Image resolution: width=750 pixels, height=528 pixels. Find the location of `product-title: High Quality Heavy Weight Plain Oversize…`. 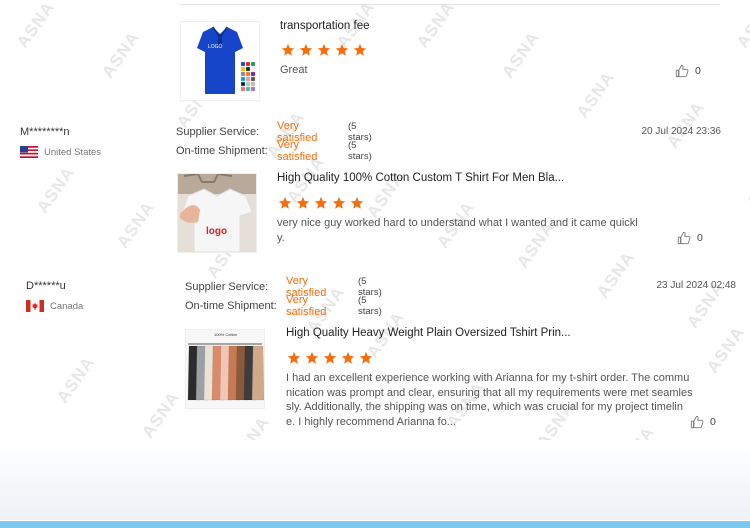

product-title: High Quality Heavy Weight Plain Oversize… is located at coordinates (428, 333).